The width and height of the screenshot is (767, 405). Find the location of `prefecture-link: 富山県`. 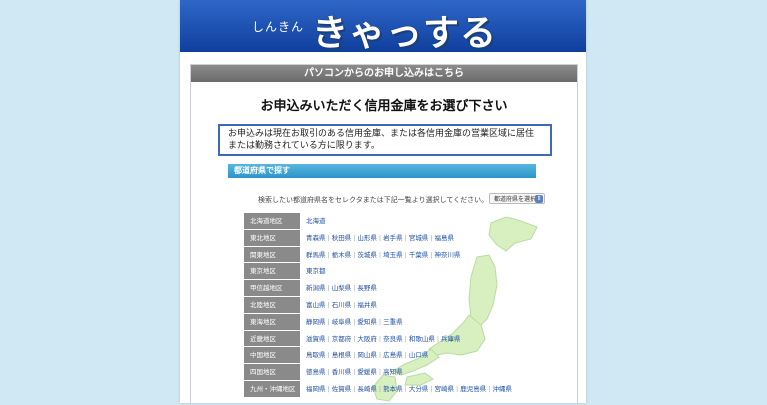

prefecture-link: 富山県 is located at coordinates (316, 305).